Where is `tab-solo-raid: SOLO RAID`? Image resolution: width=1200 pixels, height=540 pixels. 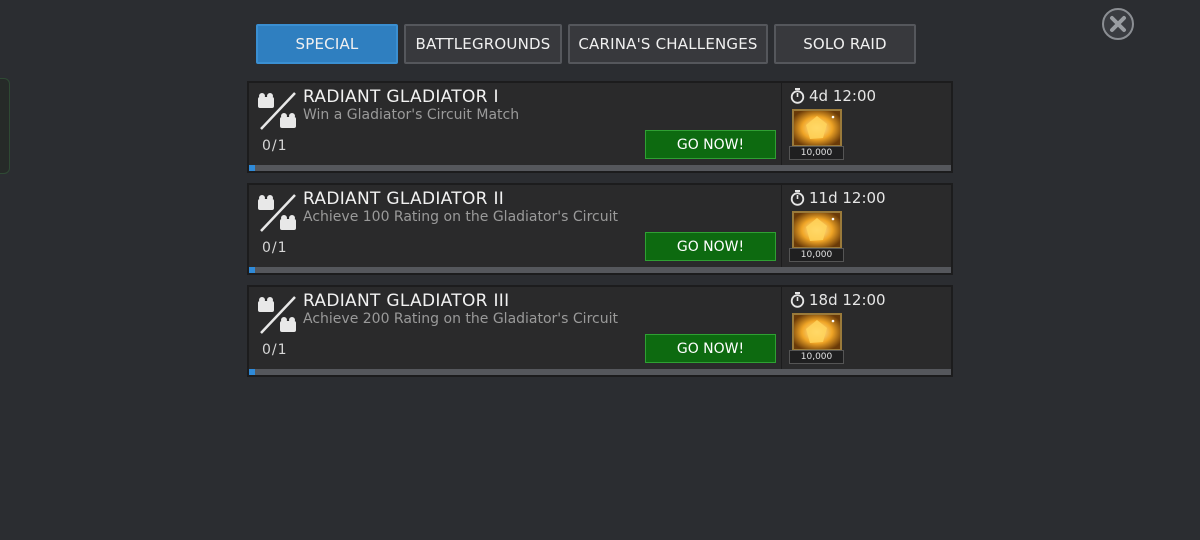 tab-solo-raid: SOLO RAID is located at coordinates (845, 44).